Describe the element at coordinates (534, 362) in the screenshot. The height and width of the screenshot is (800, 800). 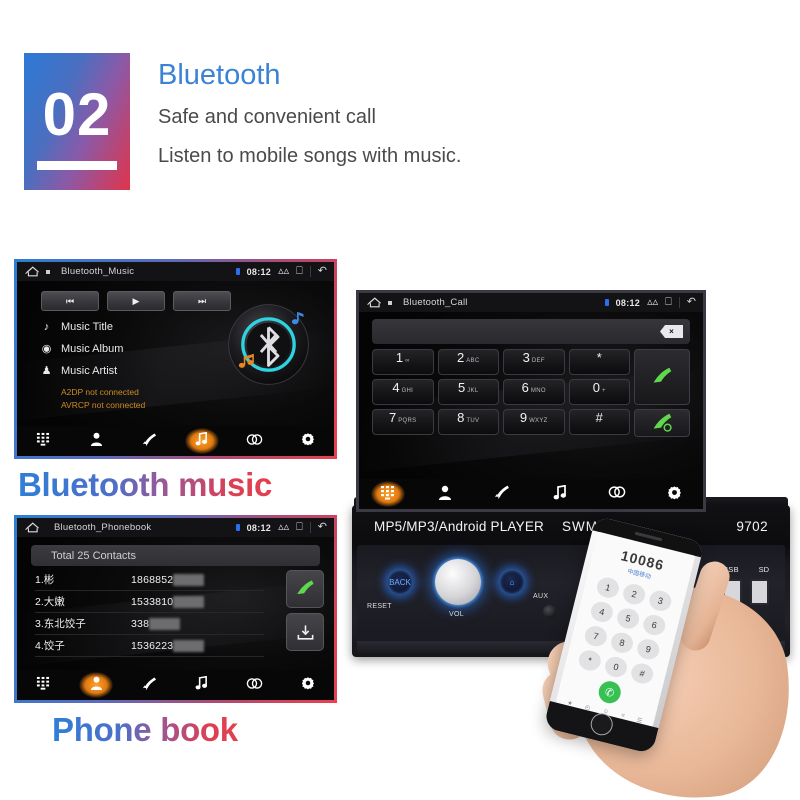
I see `dial-key-3: 3 DEF` at that location.